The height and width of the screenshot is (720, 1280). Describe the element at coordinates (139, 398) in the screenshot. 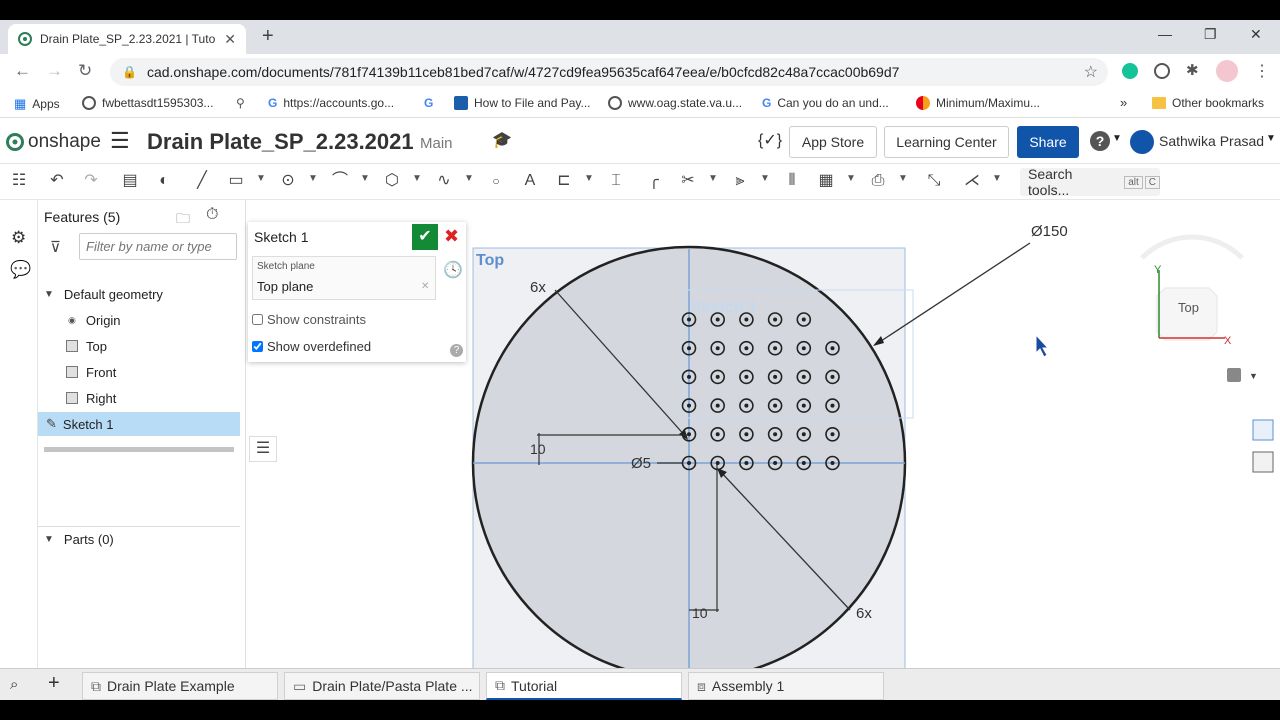

I see `feature-right-plane: Right` at that location.